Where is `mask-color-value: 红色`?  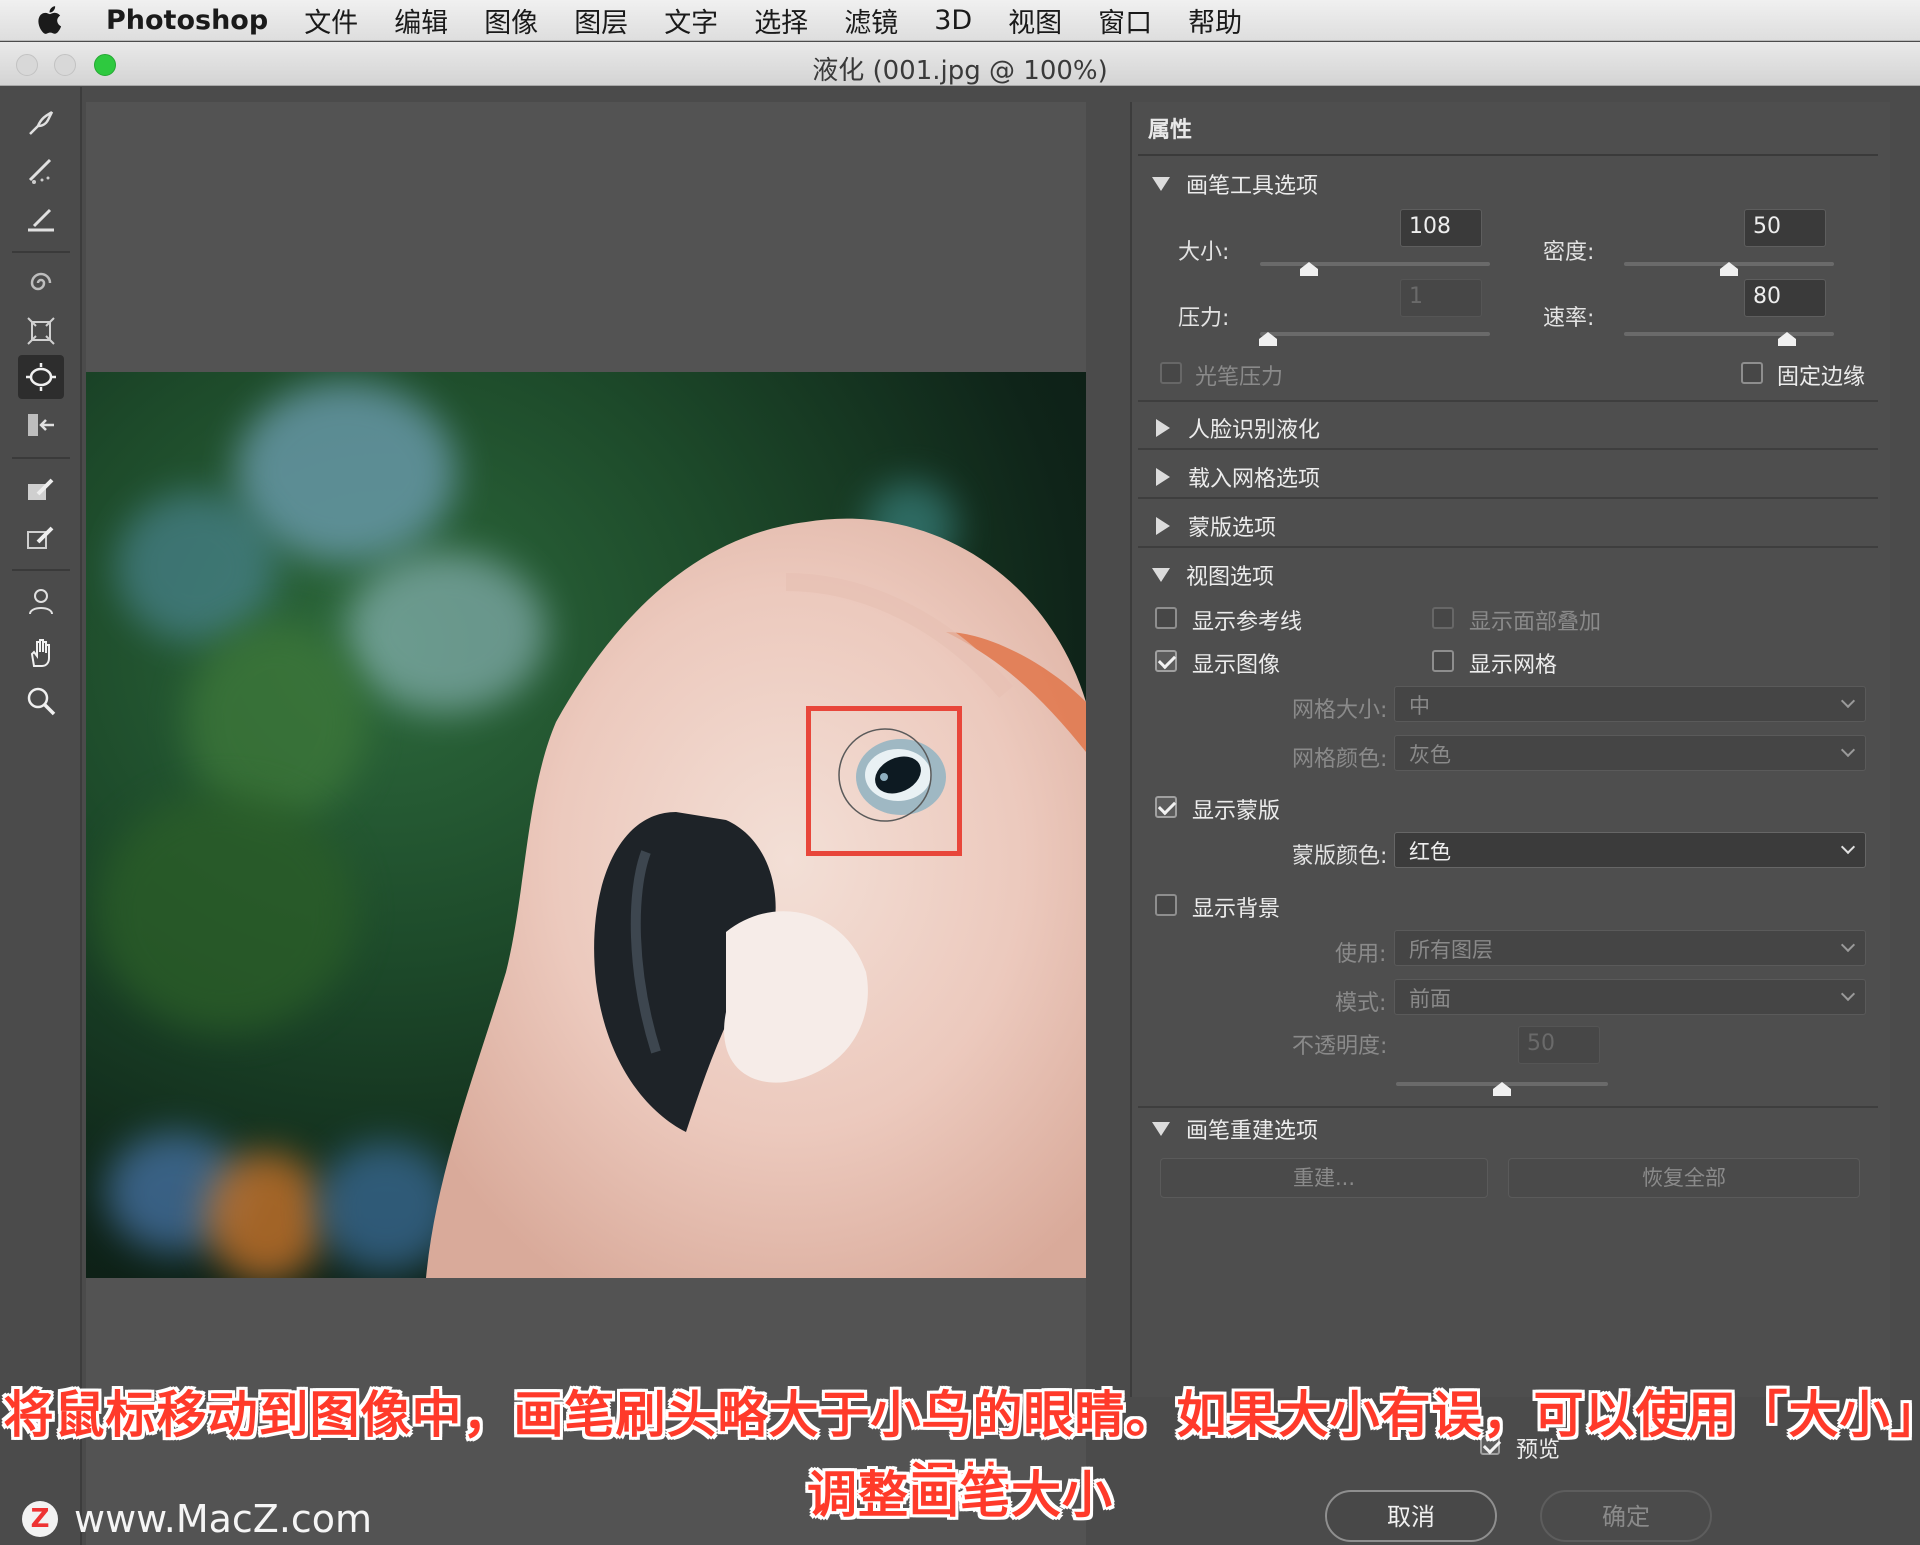
mask-color-value: 红色 is located at coordinates (1430, 852).